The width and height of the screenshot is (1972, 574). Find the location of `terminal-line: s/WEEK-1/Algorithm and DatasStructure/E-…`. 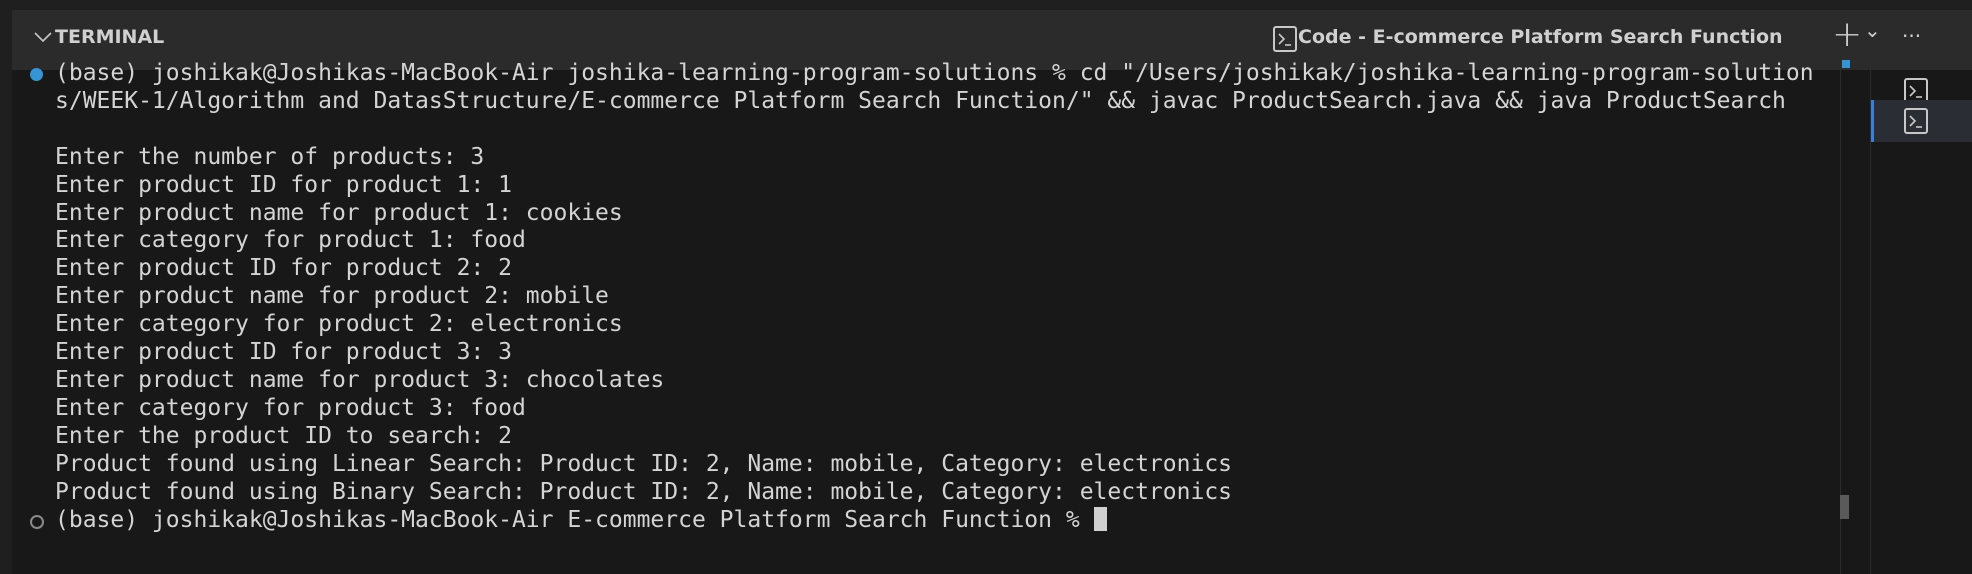

terminal-line: s/WEEK-1/Algorithm and DatasStructure/E-… is located at coordinates (920, 100).